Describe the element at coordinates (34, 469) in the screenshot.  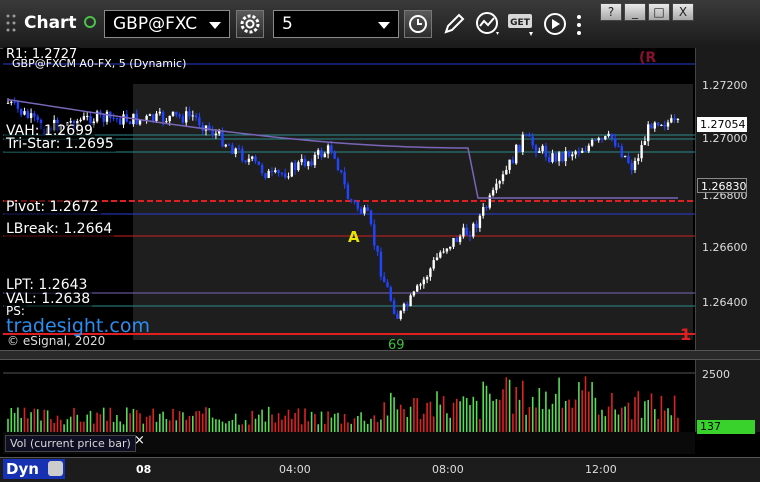
I see `dynamic-button: Dyn` at that location.